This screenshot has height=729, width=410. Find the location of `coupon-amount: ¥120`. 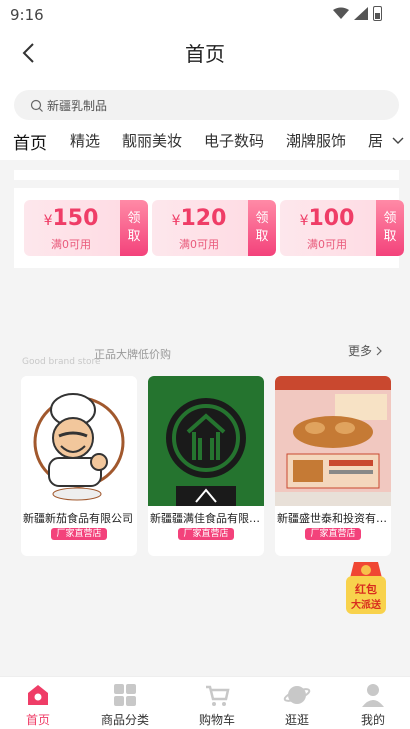

coupon-amount: ¥120 is located at coordinates (199, 218).